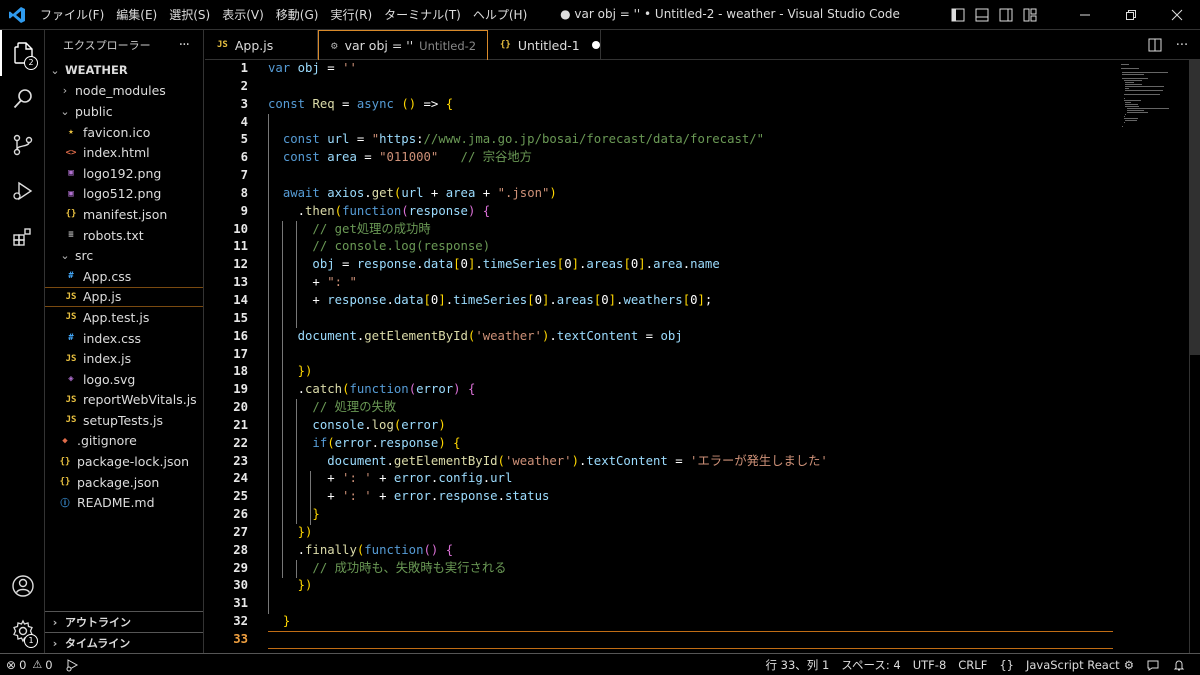 This screenshot has height=675, width=1200. What do you see at coordinates (124, 152) in the screenshot?
I see `file-item: <> index.html` at bounding box center [124, 152].